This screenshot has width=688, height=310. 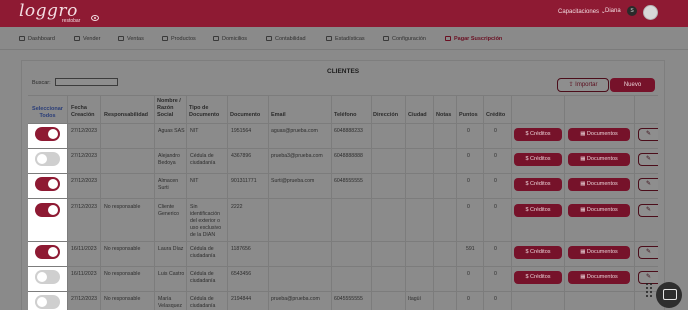 What do you see at coordinates (468, 115) in the screenshot?
I see `header-puntos: Puntos` at bounding box center [468, 115].